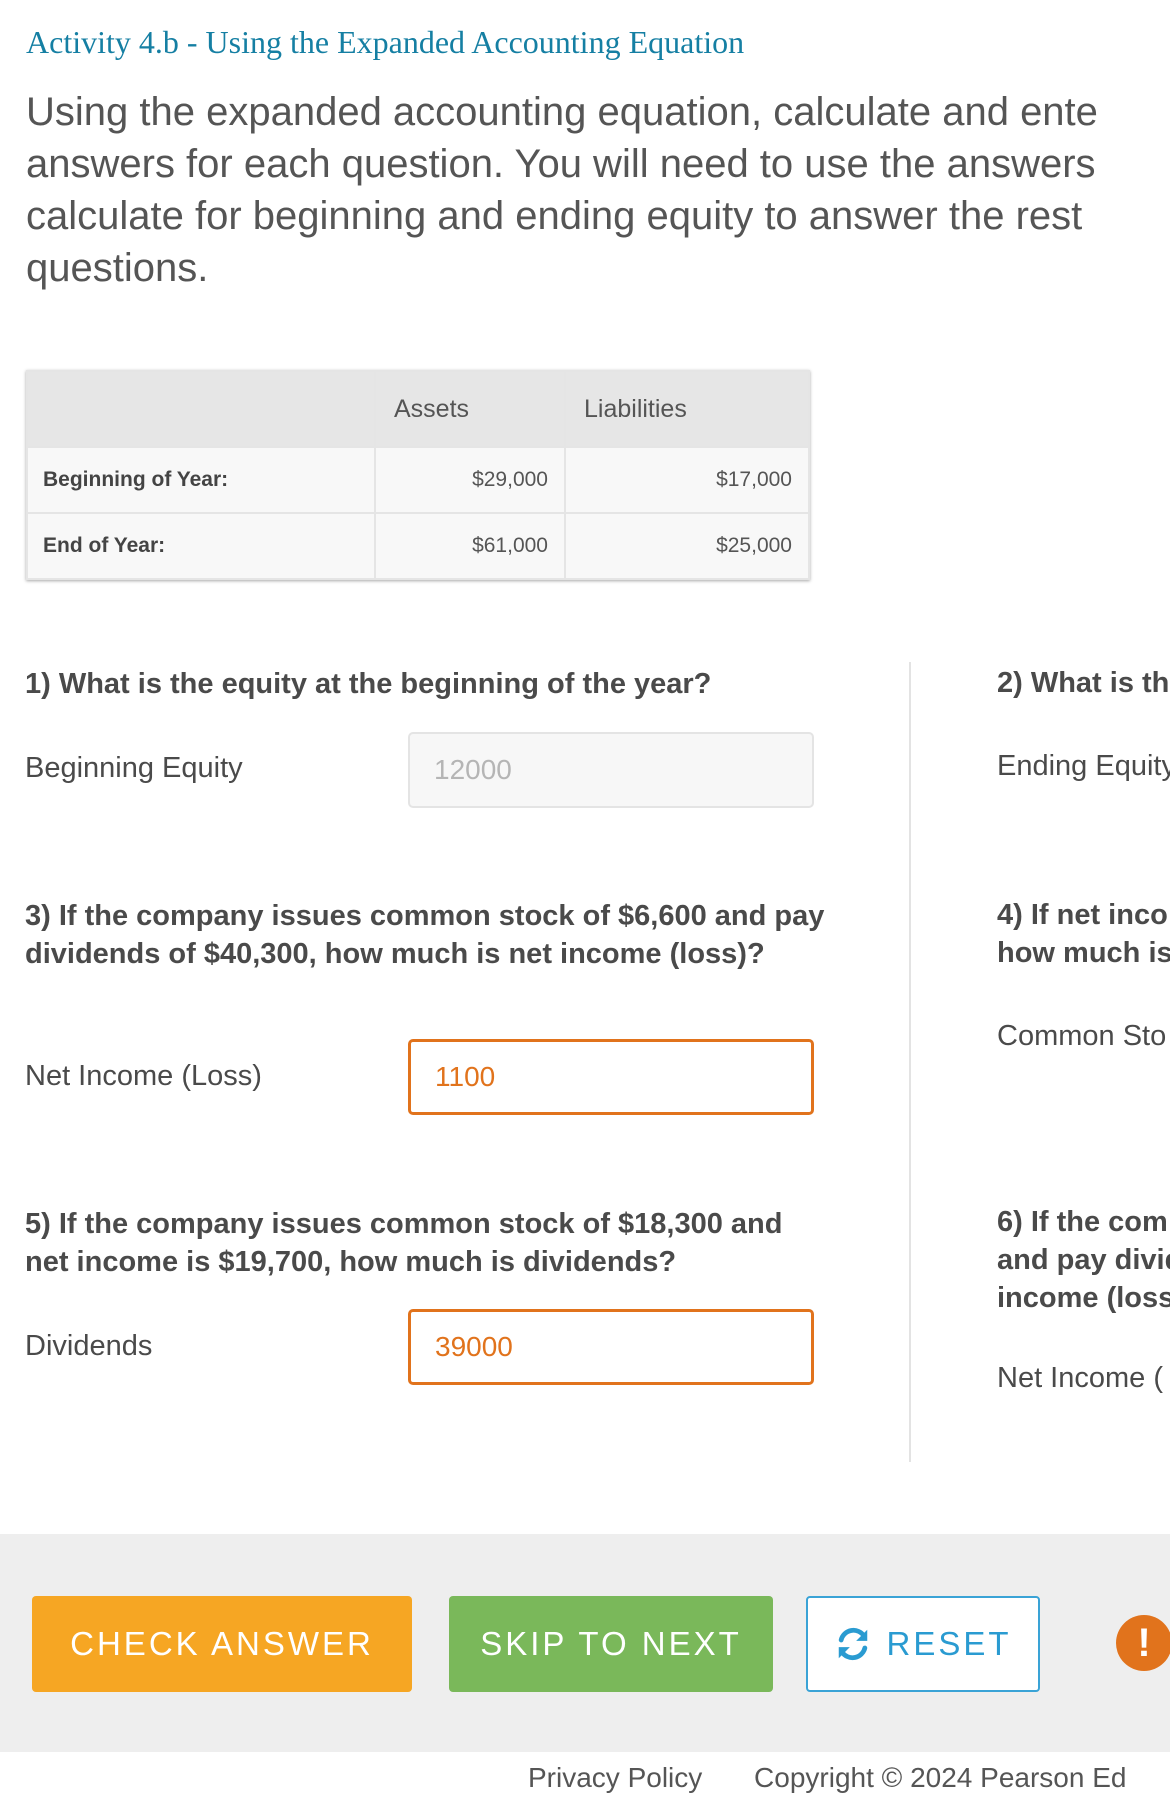 Image resolution: width=1170 pixels, height=1794 pixels. Describe the element at coordinates (1083, 934) in the screenshot. I see `question-4: 4) If net inco how much is` at that location.